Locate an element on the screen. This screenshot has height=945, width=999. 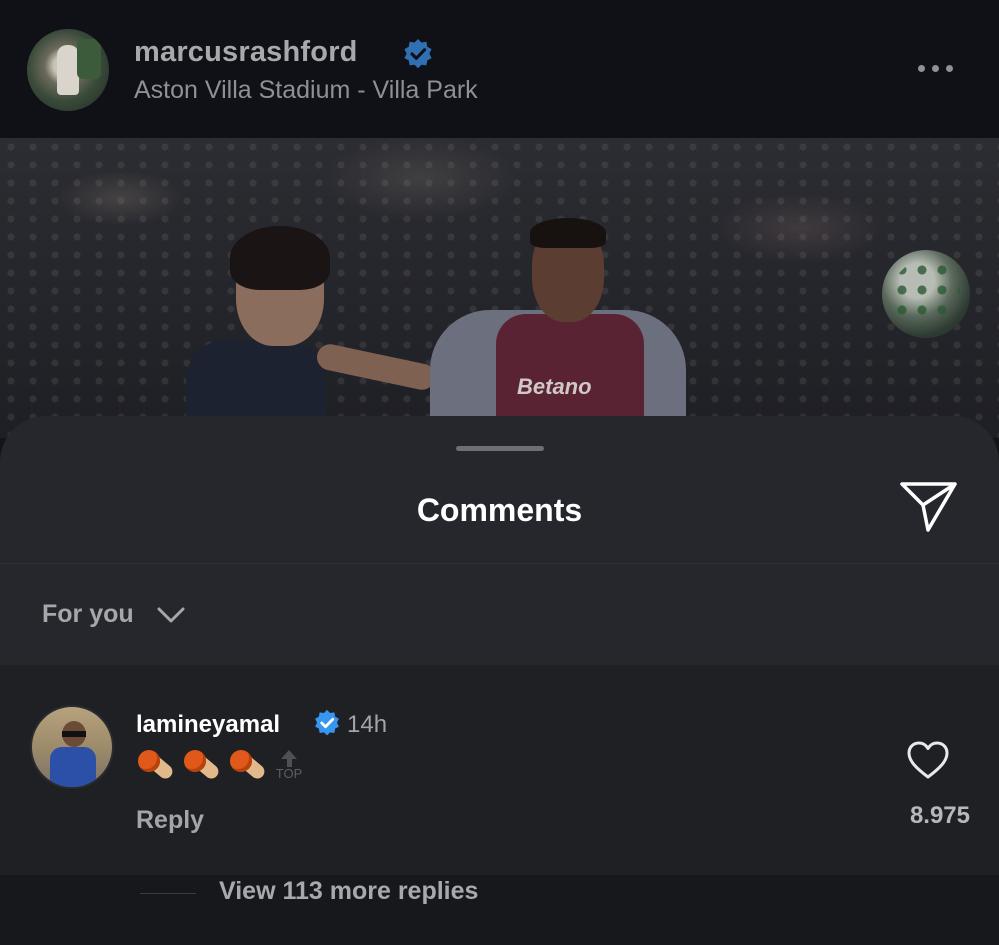
shirt-sponsor: Betano is located at coordinates (554, 386).